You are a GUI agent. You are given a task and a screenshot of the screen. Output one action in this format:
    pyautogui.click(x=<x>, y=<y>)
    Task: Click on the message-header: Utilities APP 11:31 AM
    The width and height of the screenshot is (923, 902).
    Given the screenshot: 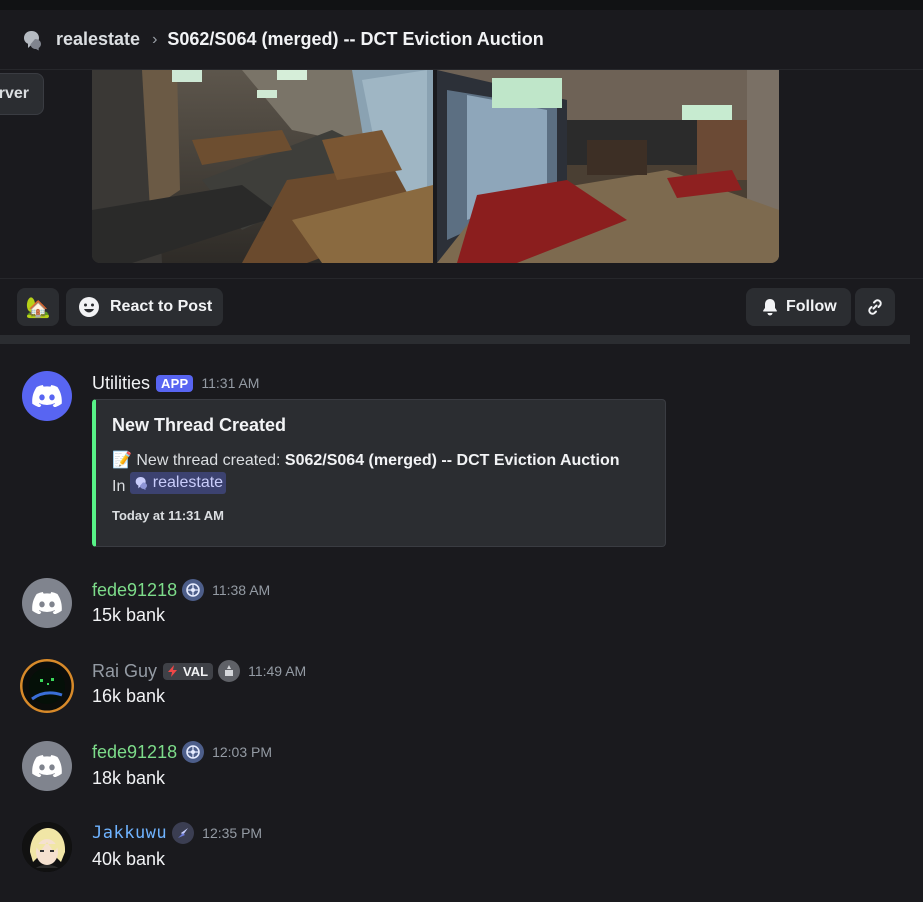 What is the action you would take?
    pyautogui.click(x=175, y=383)
    